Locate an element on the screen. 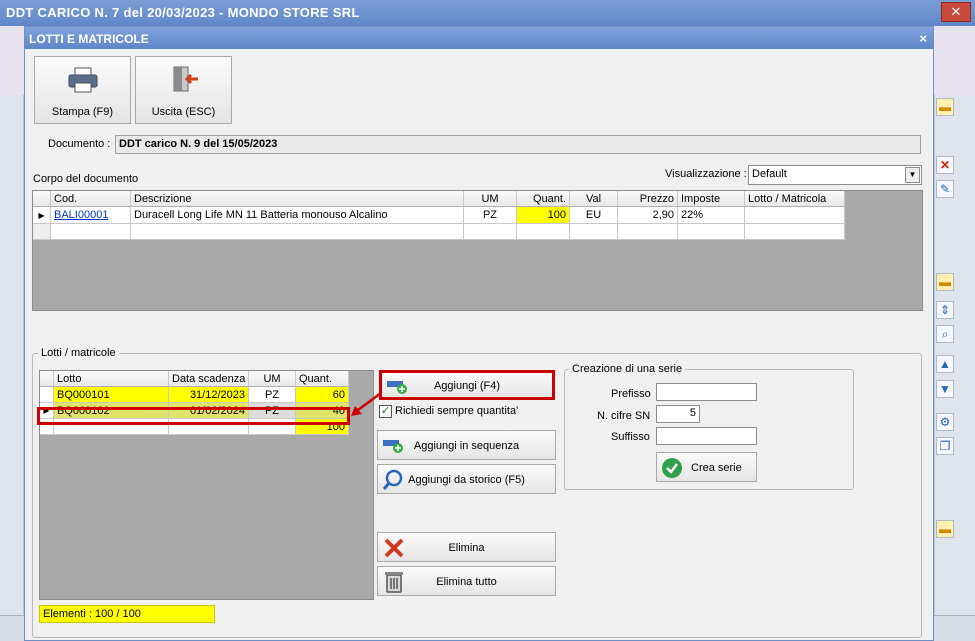 Image resolution: width=975 pixels, height=641 pixels. cell-quant: 60 is located at coordinates (322, 395).